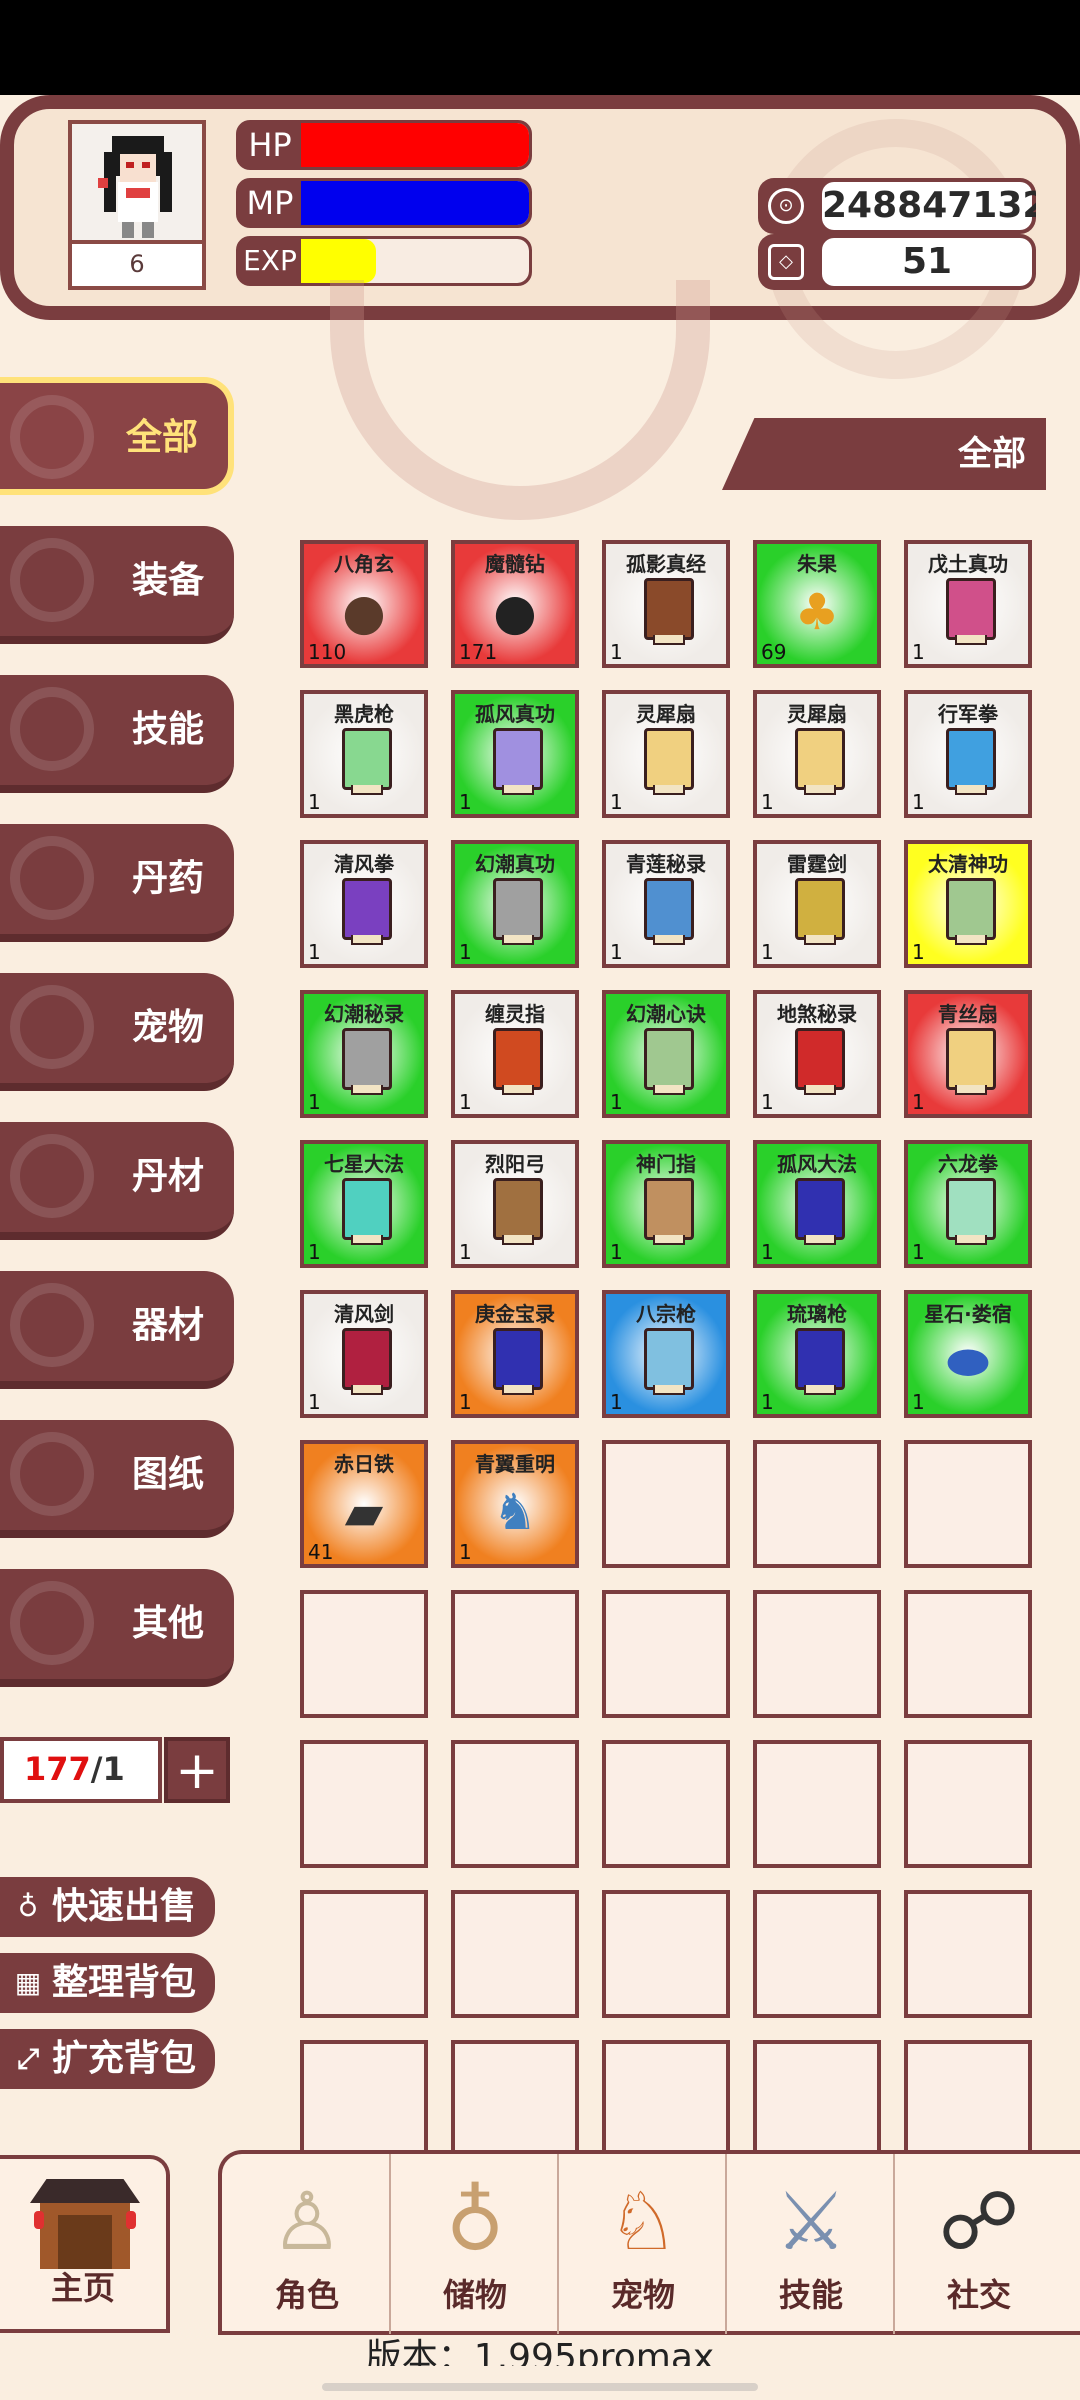 The height and width of the screenshot is (2400, 1080). Describe the element at coordinates (364, 1512) in the screenshot. I see `ingot-icon: ▰` at that location.